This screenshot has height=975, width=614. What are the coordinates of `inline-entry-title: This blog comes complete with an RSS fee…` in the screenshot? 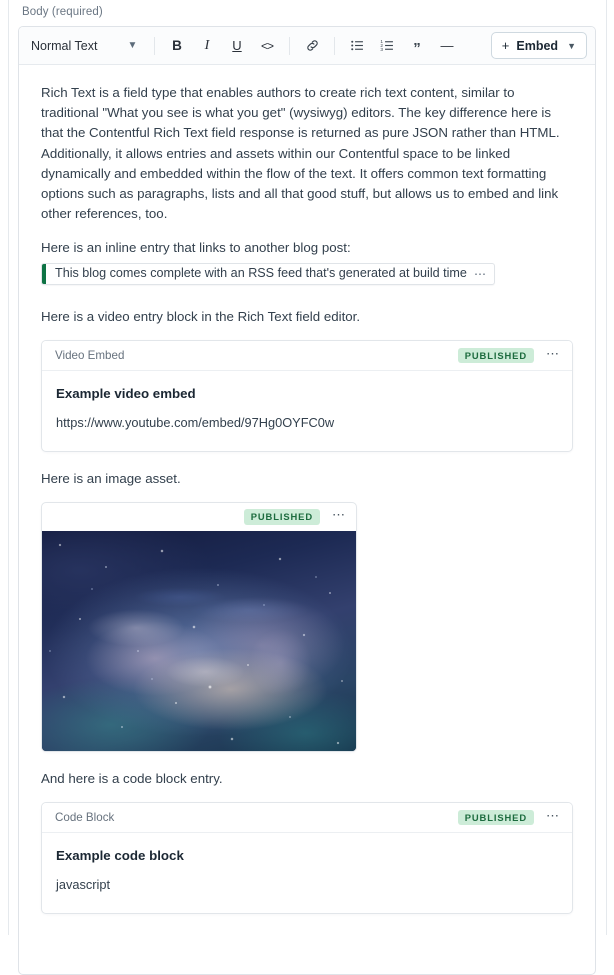 It's located at (261, 273).